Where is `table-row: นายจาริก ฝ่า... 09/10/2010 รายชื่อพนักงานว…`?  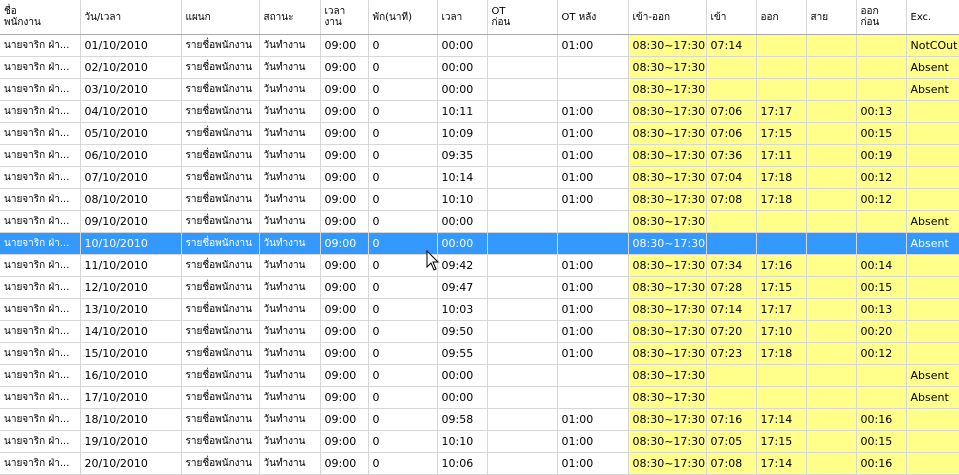 table-row: นายจาริก ฝ่า... 09/10/2010 รายชื่อพนักงานว… is located at coordinates (479, 221).